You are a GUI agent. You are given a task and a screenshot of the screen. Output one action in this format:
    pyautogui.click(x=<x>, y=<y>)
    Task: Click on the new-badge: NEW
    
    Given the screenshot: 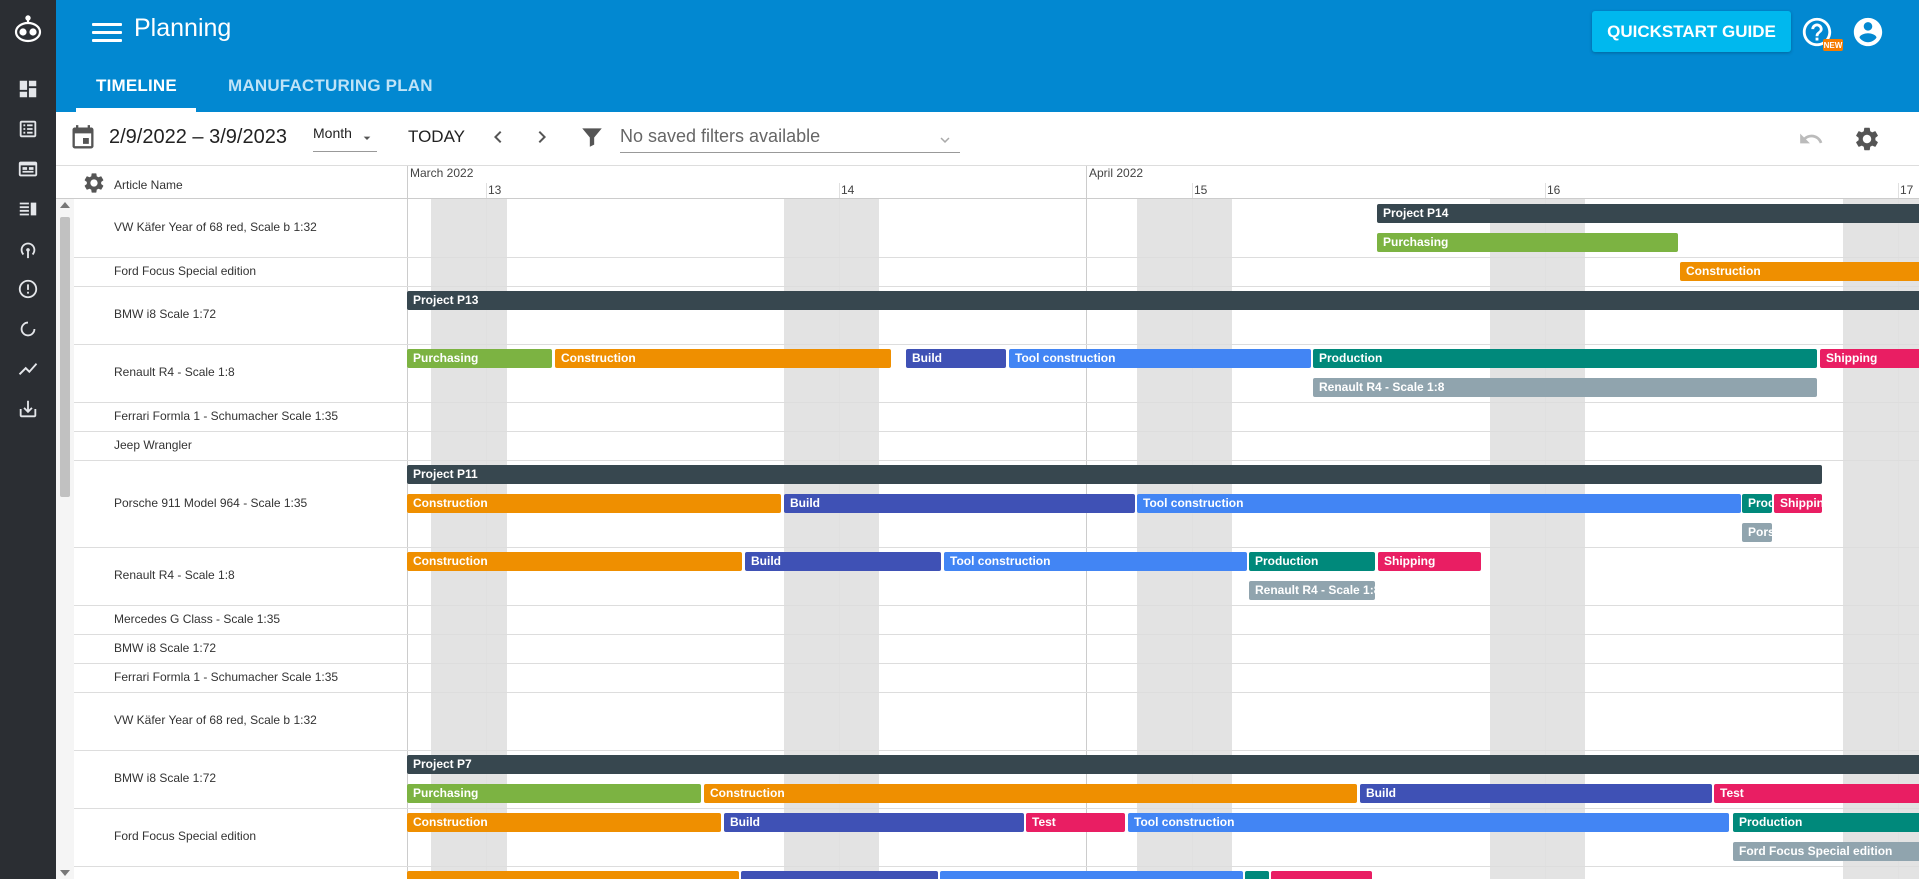 What is the action you would take?
    pyautogui.click(x=1833, y=45)
    